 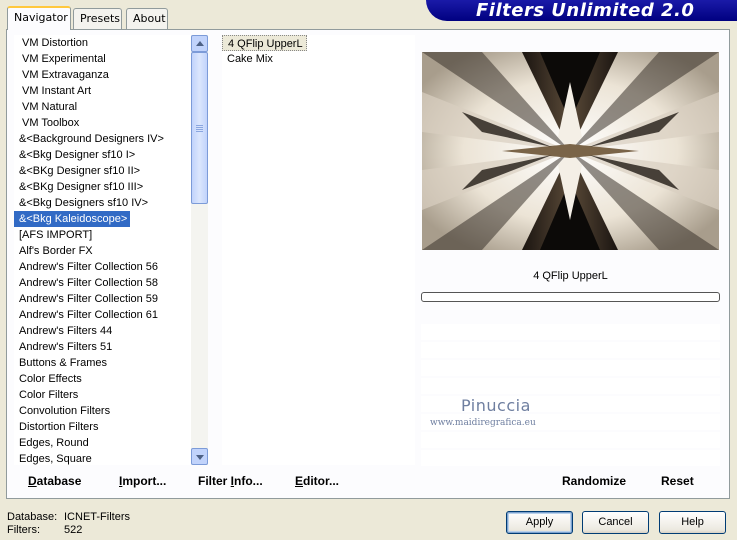 I want to click on progress-bar, so click(x=570, y=297).